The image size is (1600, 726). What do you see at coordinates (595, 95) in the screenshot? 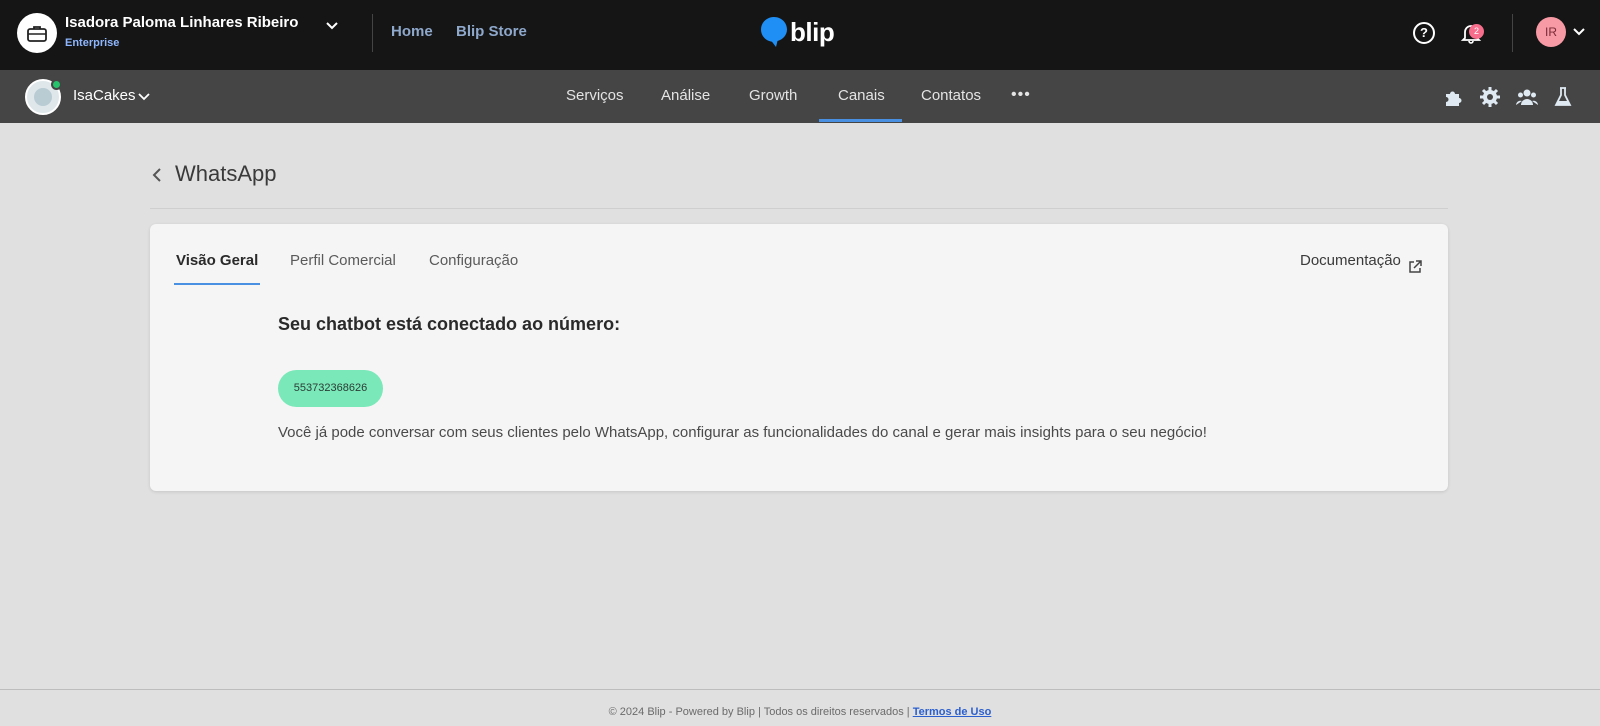
I see `nav-servicos: Serviços` at bounding box center [595, 95].